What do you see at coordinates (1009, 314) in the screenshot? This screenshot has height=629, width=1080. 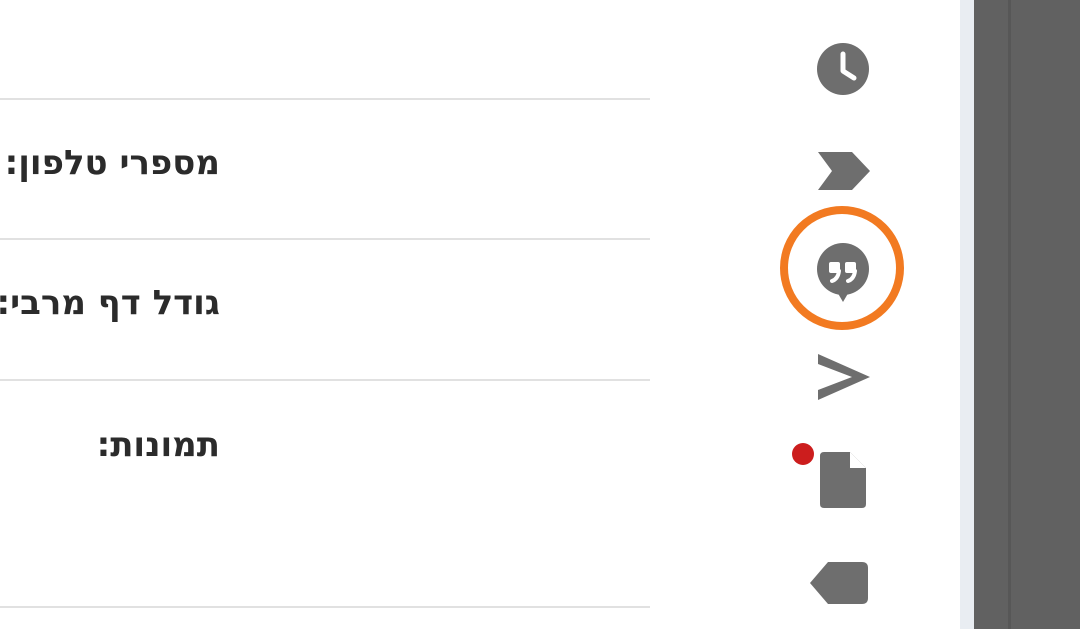 I see `panel-divider` at bounding box center [1009, 314].